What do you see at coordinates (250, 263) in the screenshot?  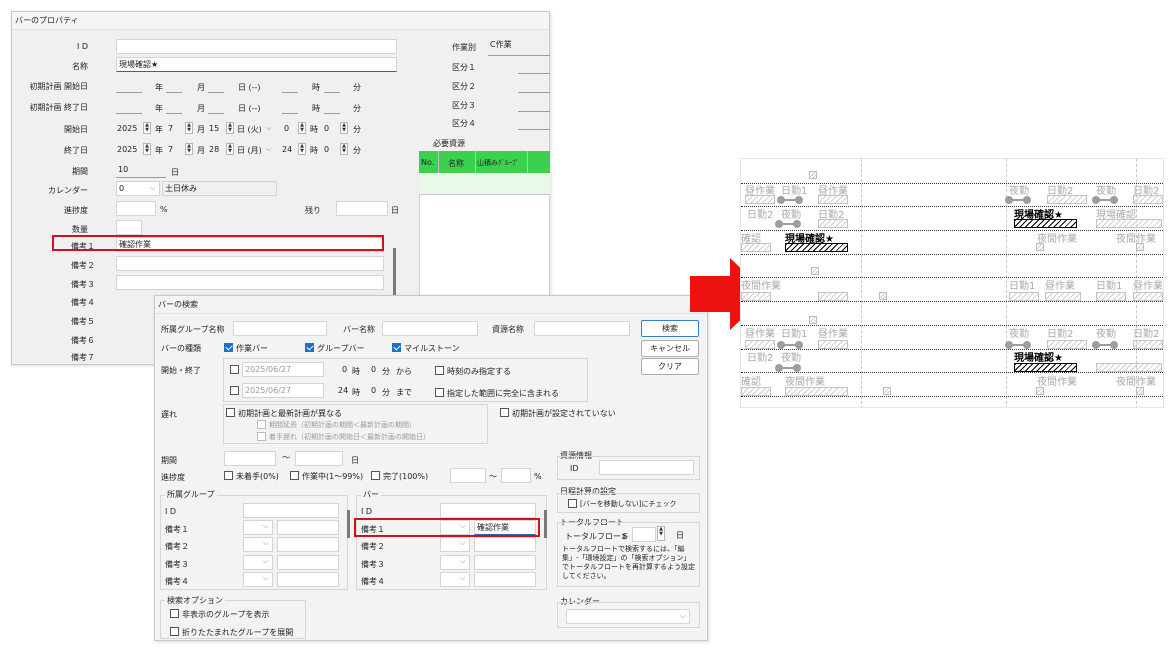 I see `remarks2-field` at bounding box center [250, 263].